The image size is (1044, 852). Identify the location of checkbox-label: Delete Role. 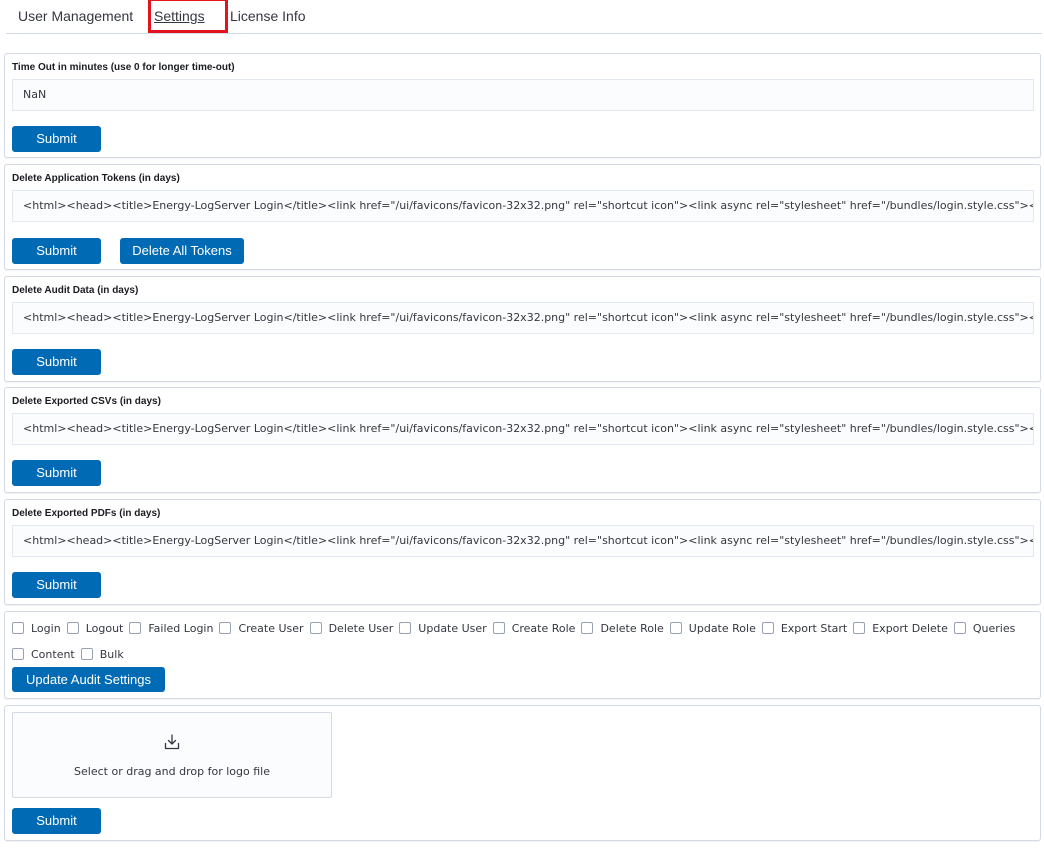
(632, 628).